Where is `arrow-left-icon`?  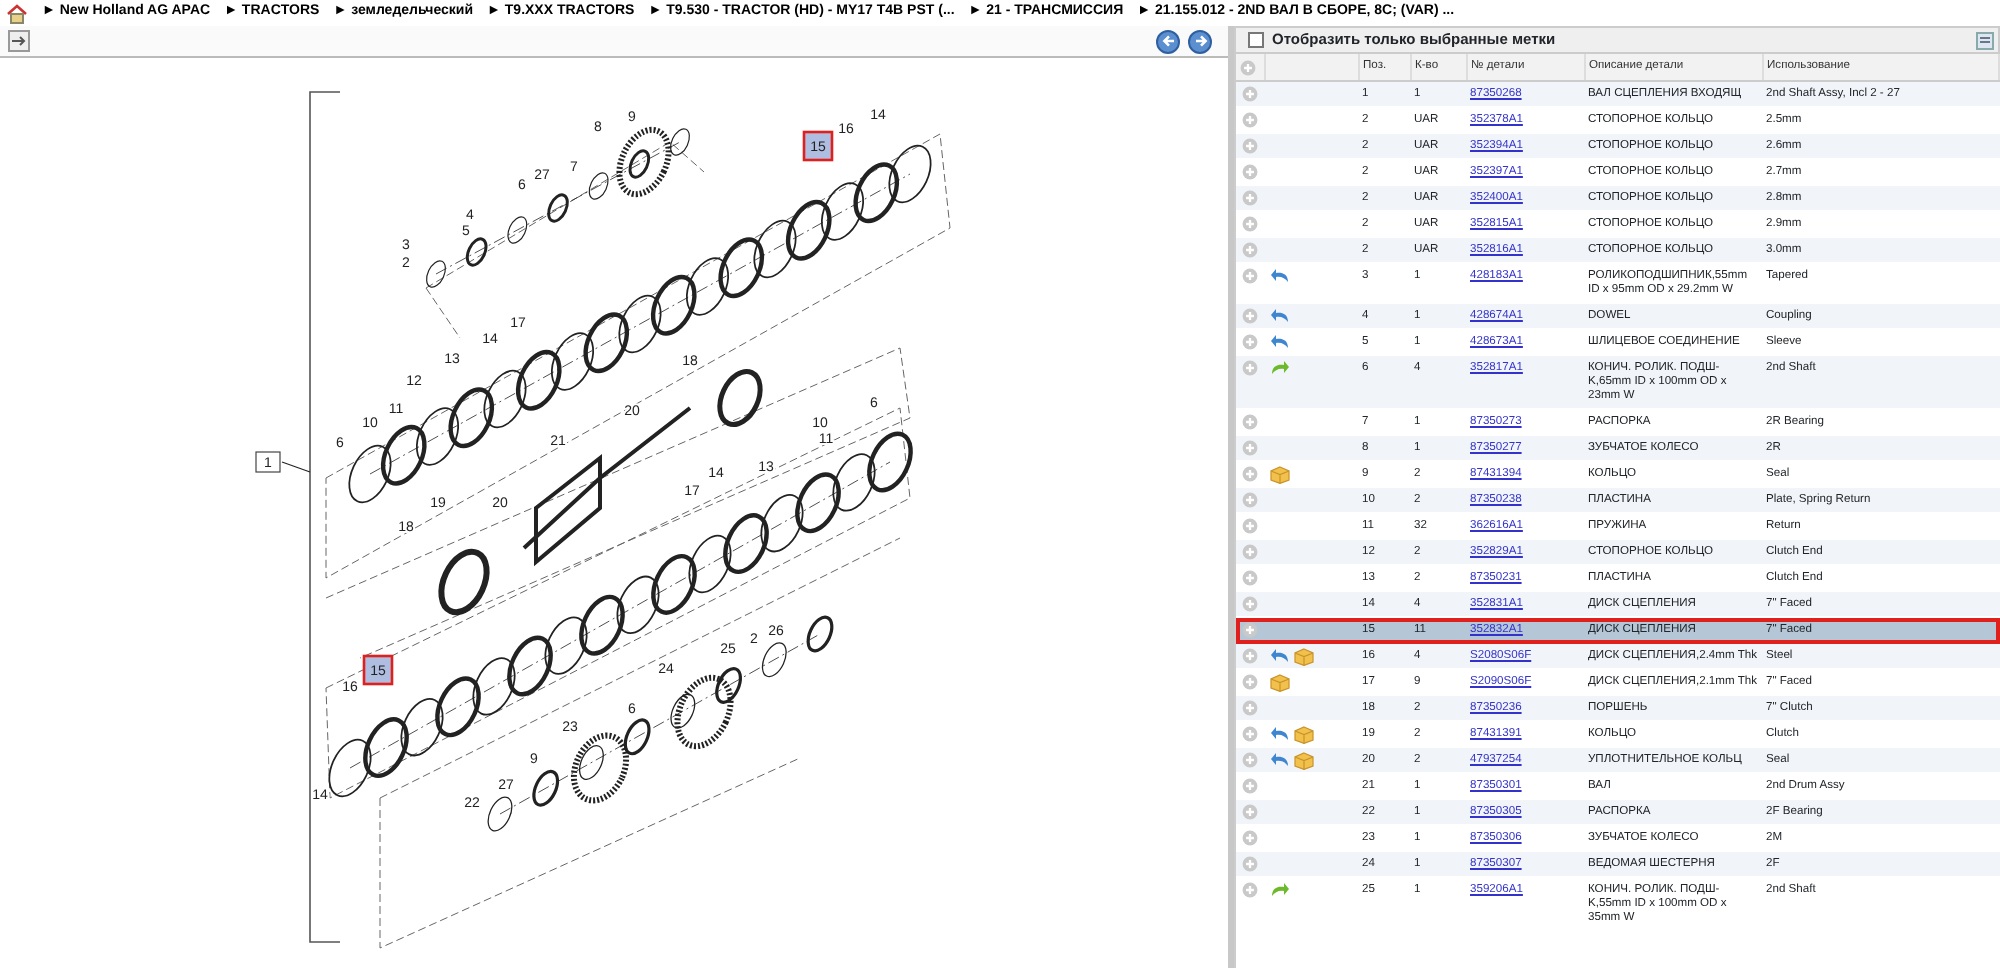
arrow-left-icon is located at coordinates (1168, 41).